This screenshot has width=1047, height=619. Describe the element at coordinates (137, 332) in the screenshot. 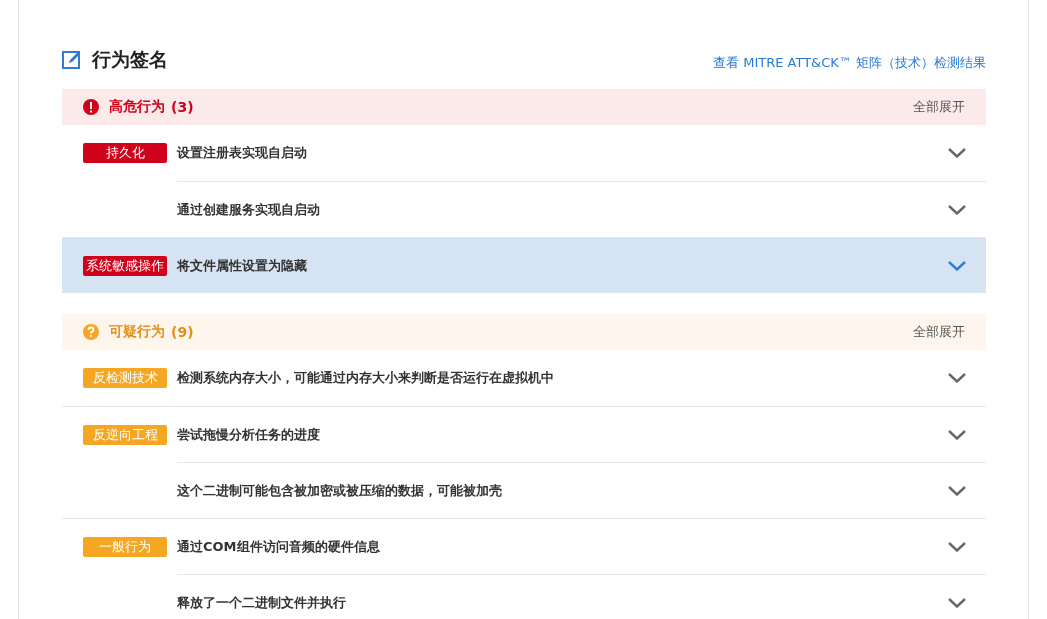

I see `group-title: 可疑行为` at that location.